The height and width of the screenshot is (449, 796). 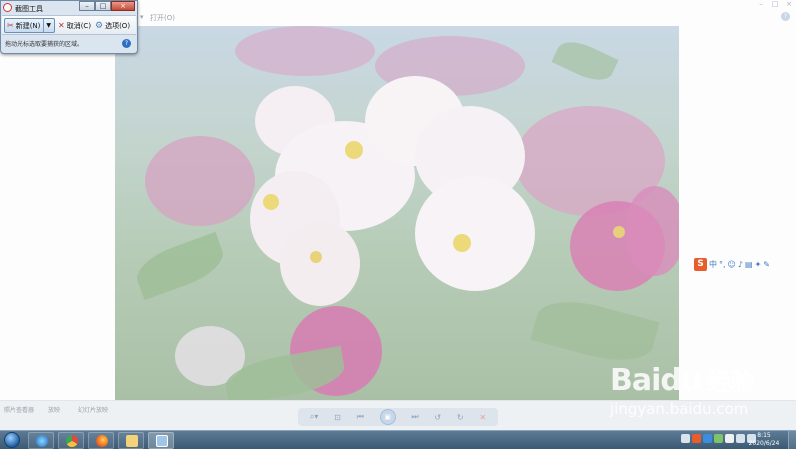 I want to click on next-icon: ⏭, so click(x=414, y=417).